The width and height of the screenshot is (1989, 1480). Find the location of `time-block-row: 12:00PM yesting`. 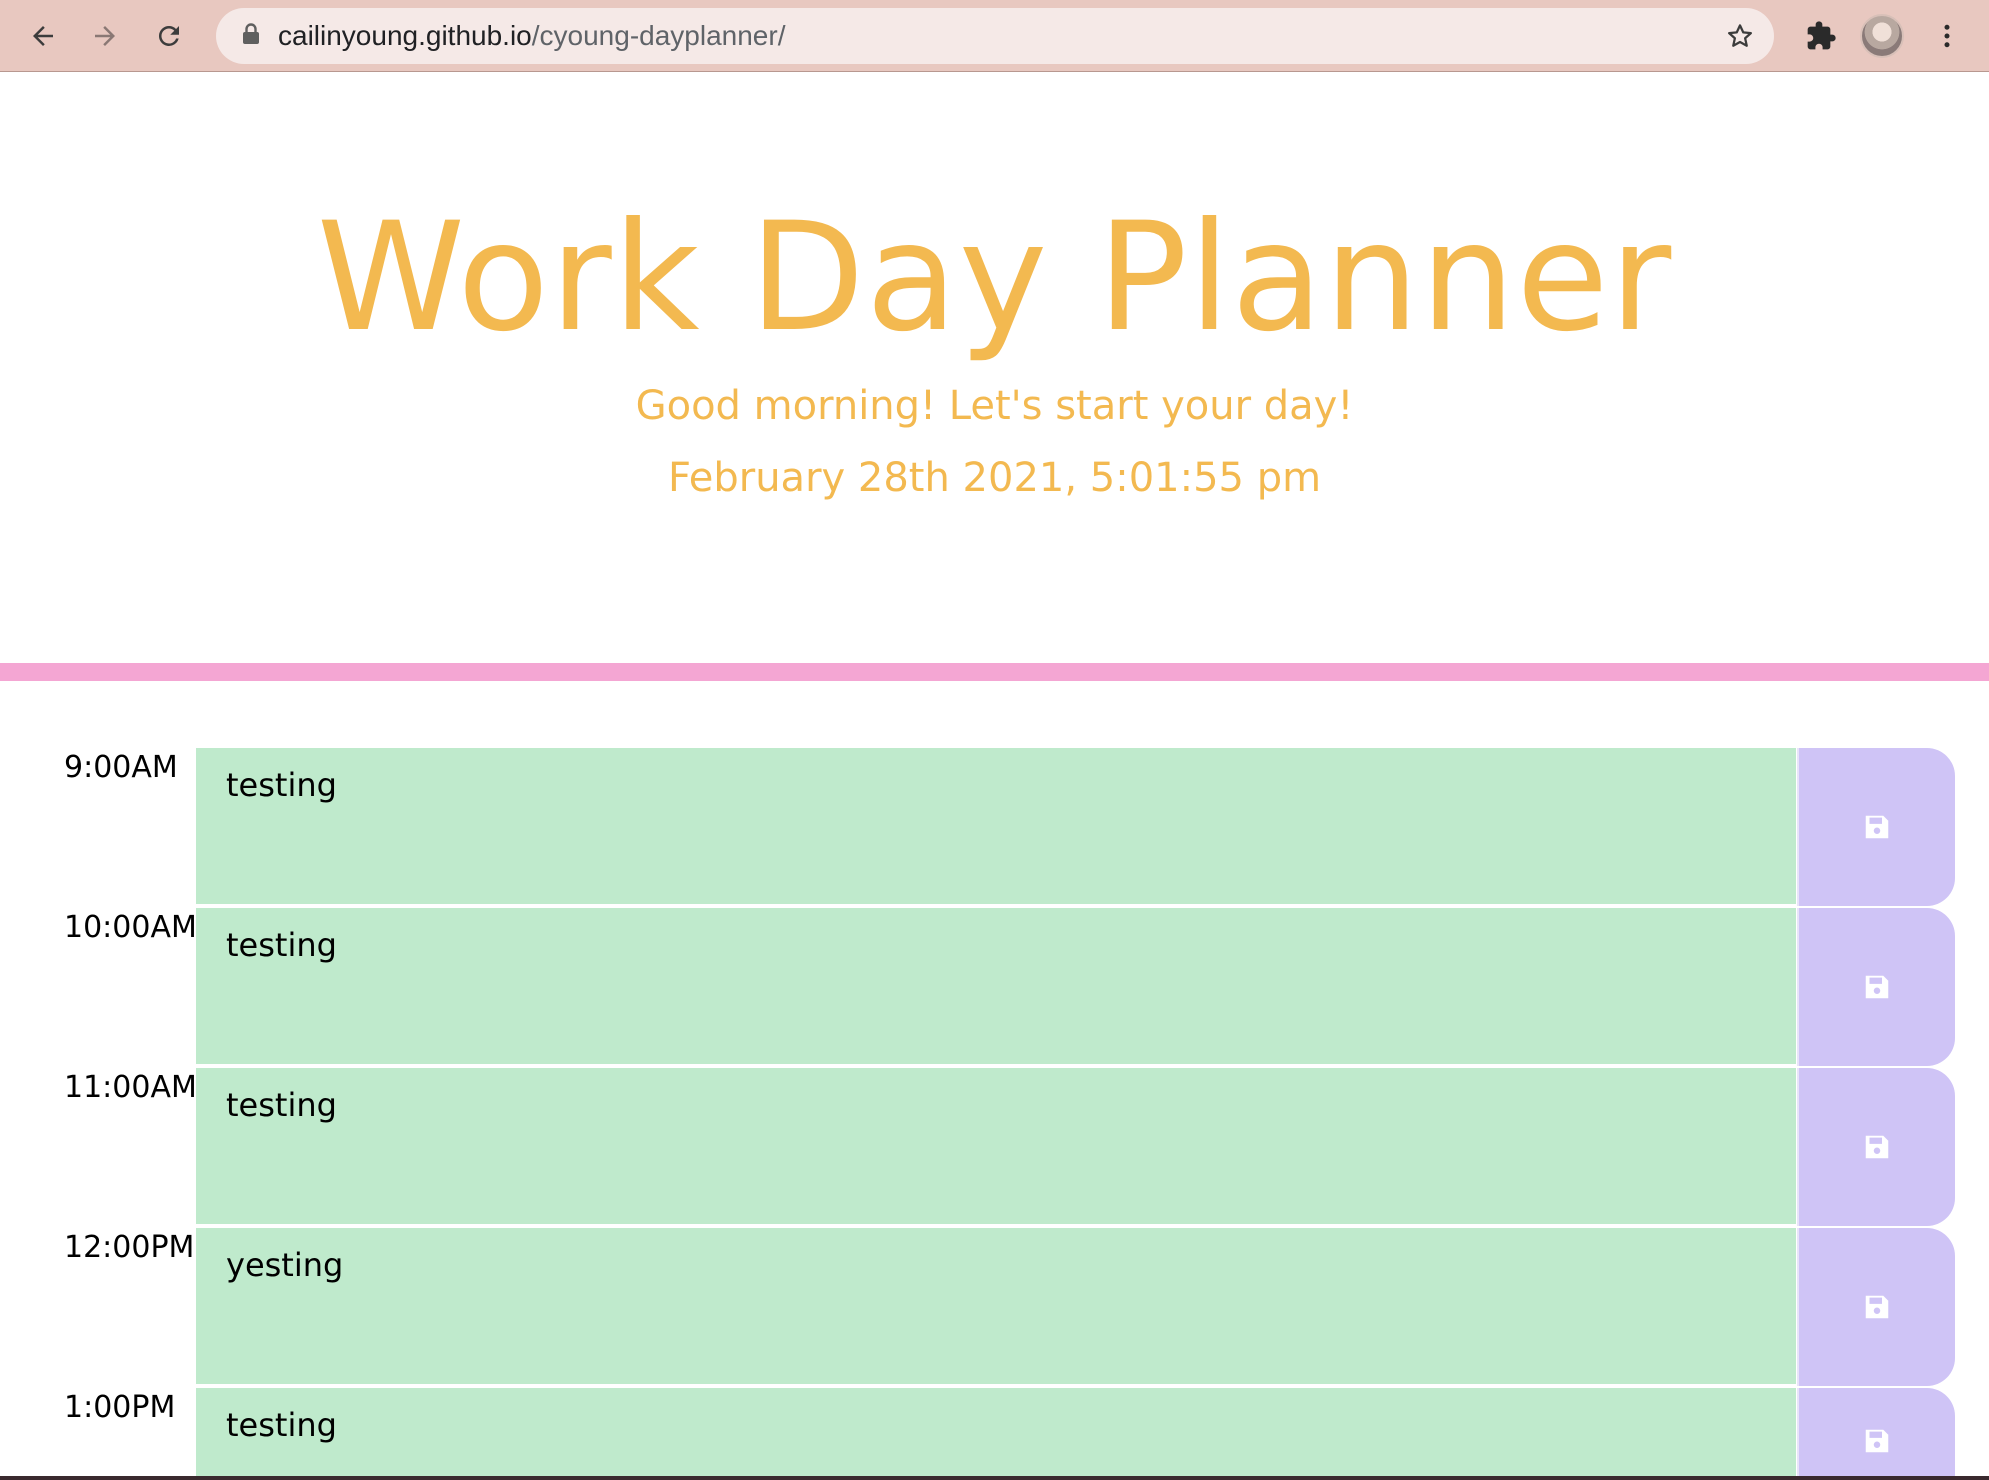

time-block-row: 12:00PM yesting is located at coordinates (994, 1307).